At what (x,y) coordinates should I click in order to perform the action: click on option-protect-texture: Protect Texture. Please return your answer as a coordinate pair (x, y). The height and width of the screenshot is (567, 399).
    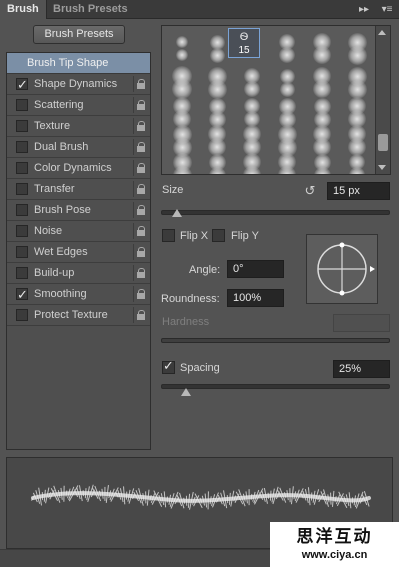
    Looking at the image, I should click on (78, 315).